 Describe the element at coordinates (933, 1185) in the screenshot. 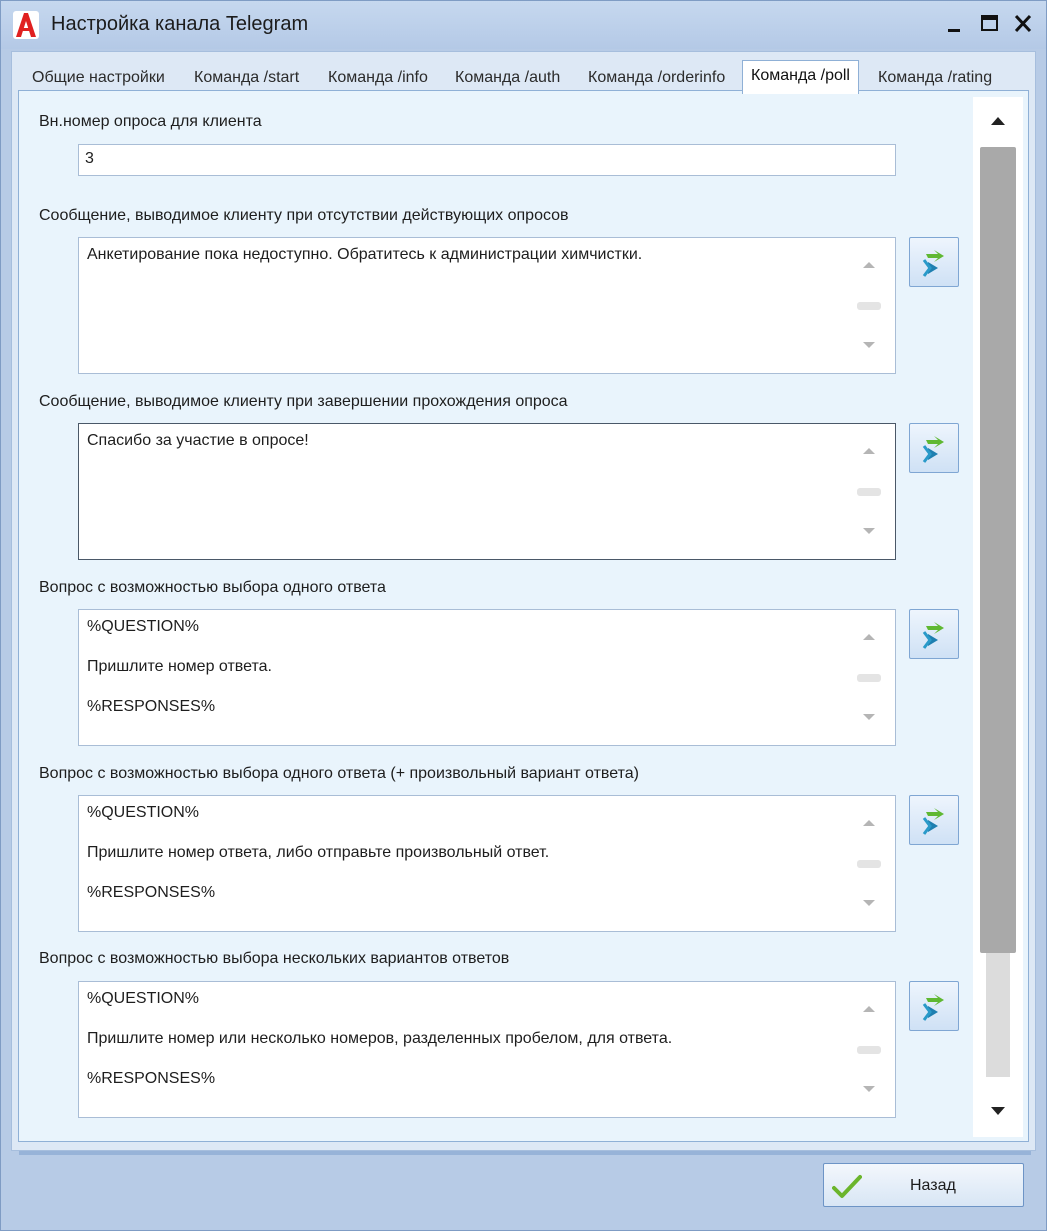

I see `back-button-label: Назад` at that location.